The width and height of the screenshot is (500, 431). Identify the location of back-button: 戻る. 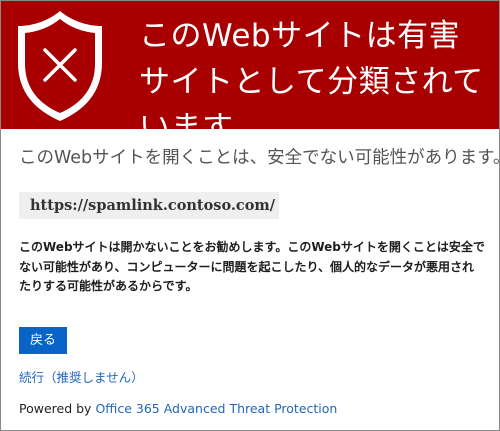
(43, 340).